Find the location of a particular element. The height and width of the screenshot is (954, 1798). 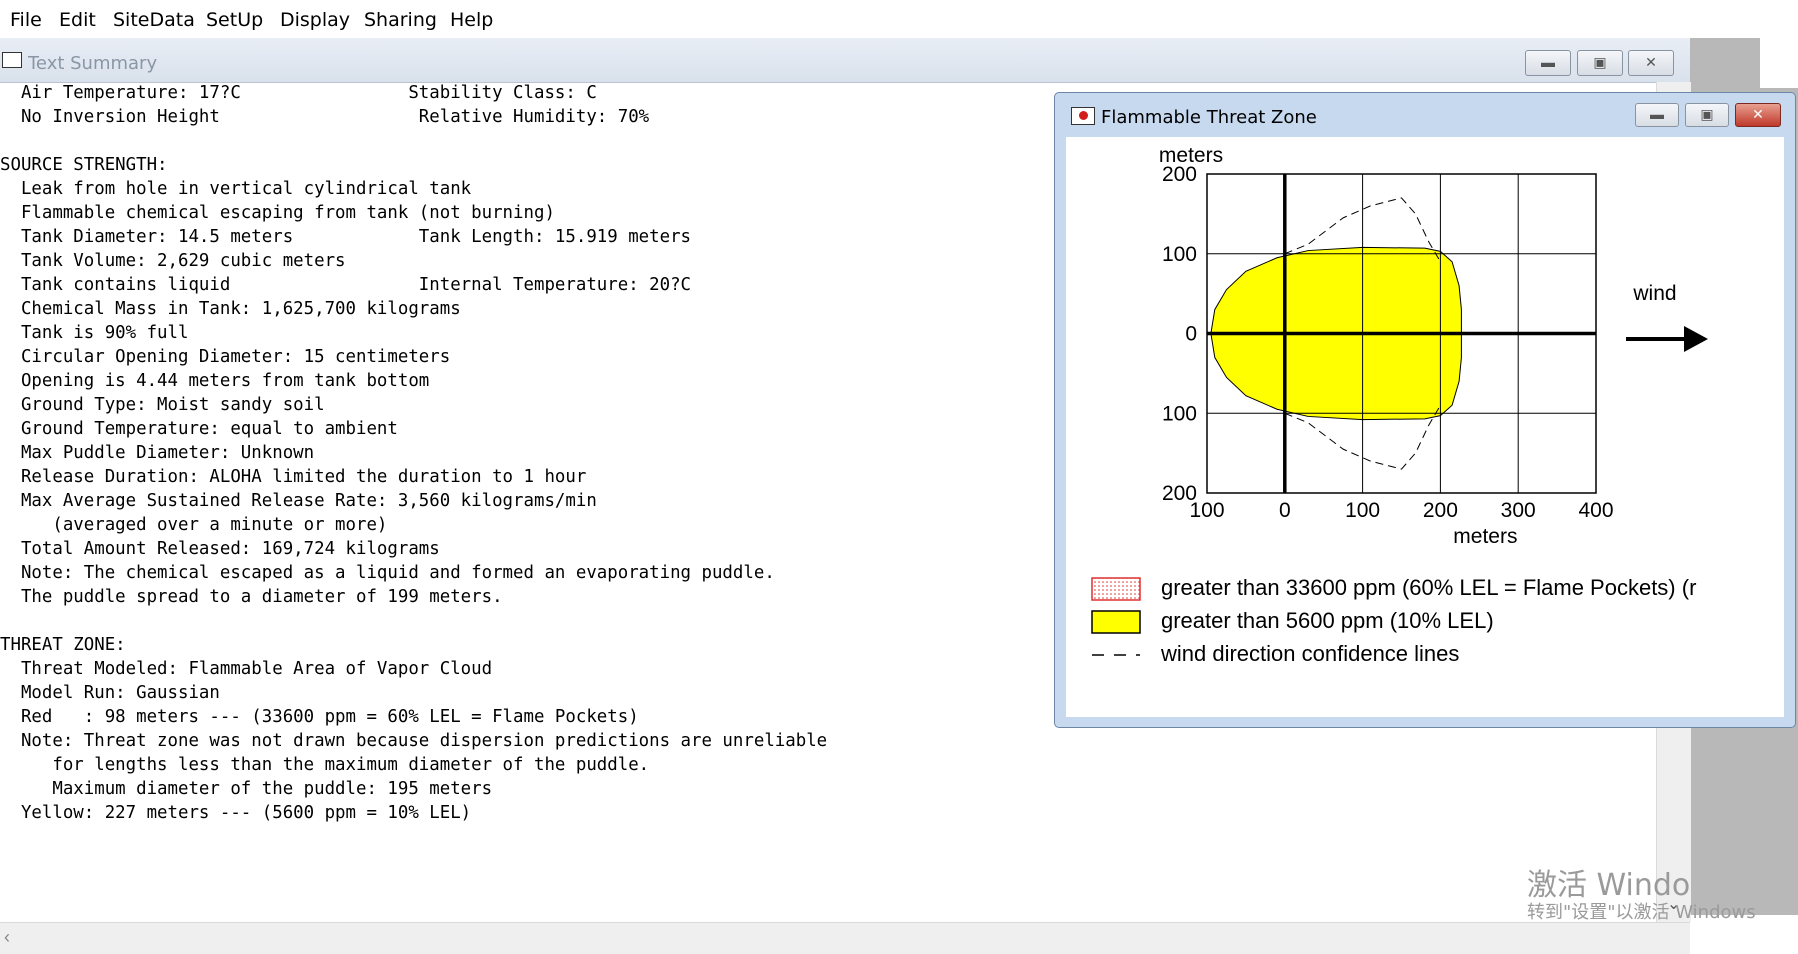

minimize-button: ▬ is located at coordinates (1548, 63).